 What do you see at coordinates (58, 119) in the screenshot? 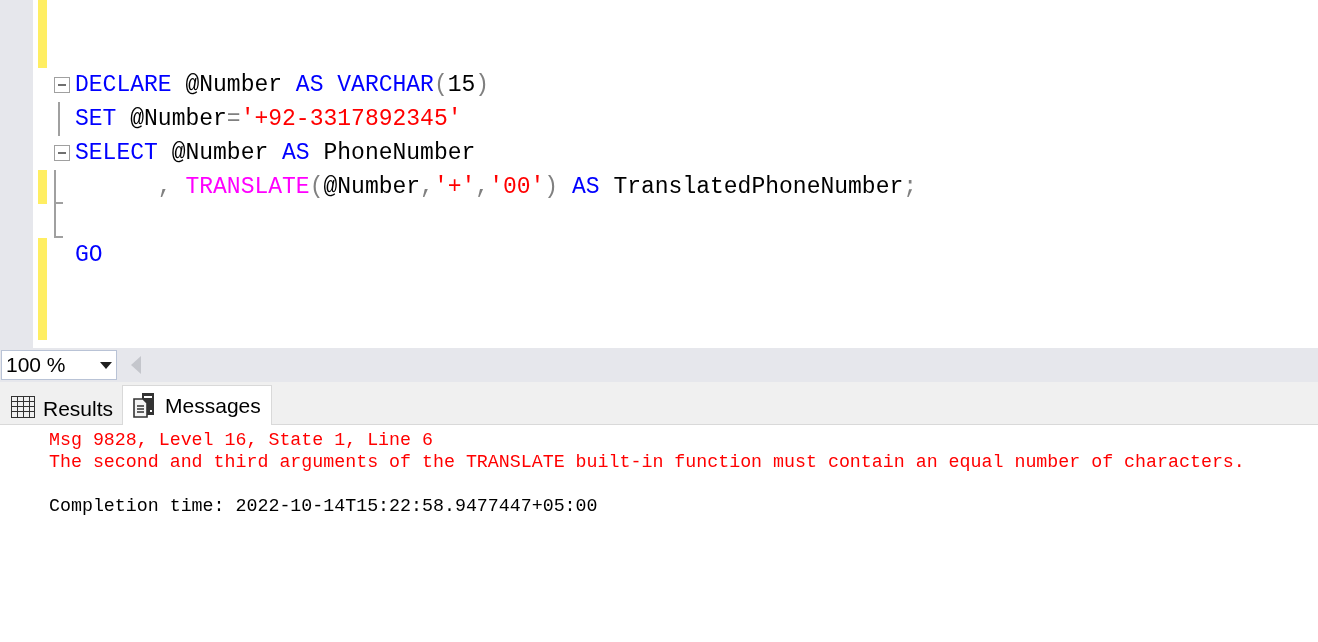
I see `fold-line` at bounding box center [58, 119].